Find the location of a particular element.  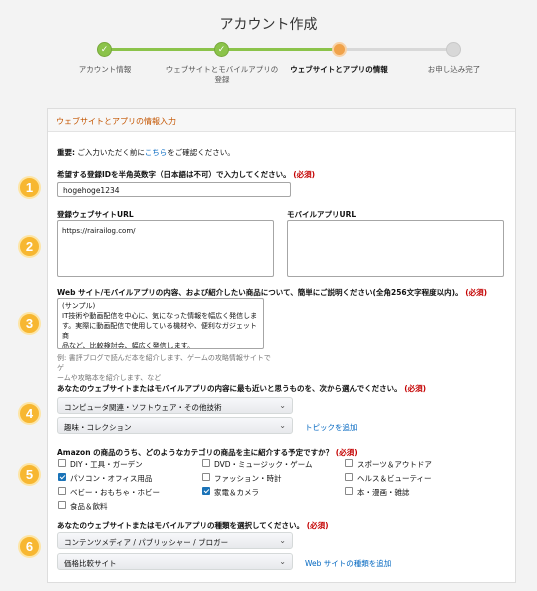

step-2-label: ウェブサイトとモバイルアプリの登録 is located at coordinates (222, 74).